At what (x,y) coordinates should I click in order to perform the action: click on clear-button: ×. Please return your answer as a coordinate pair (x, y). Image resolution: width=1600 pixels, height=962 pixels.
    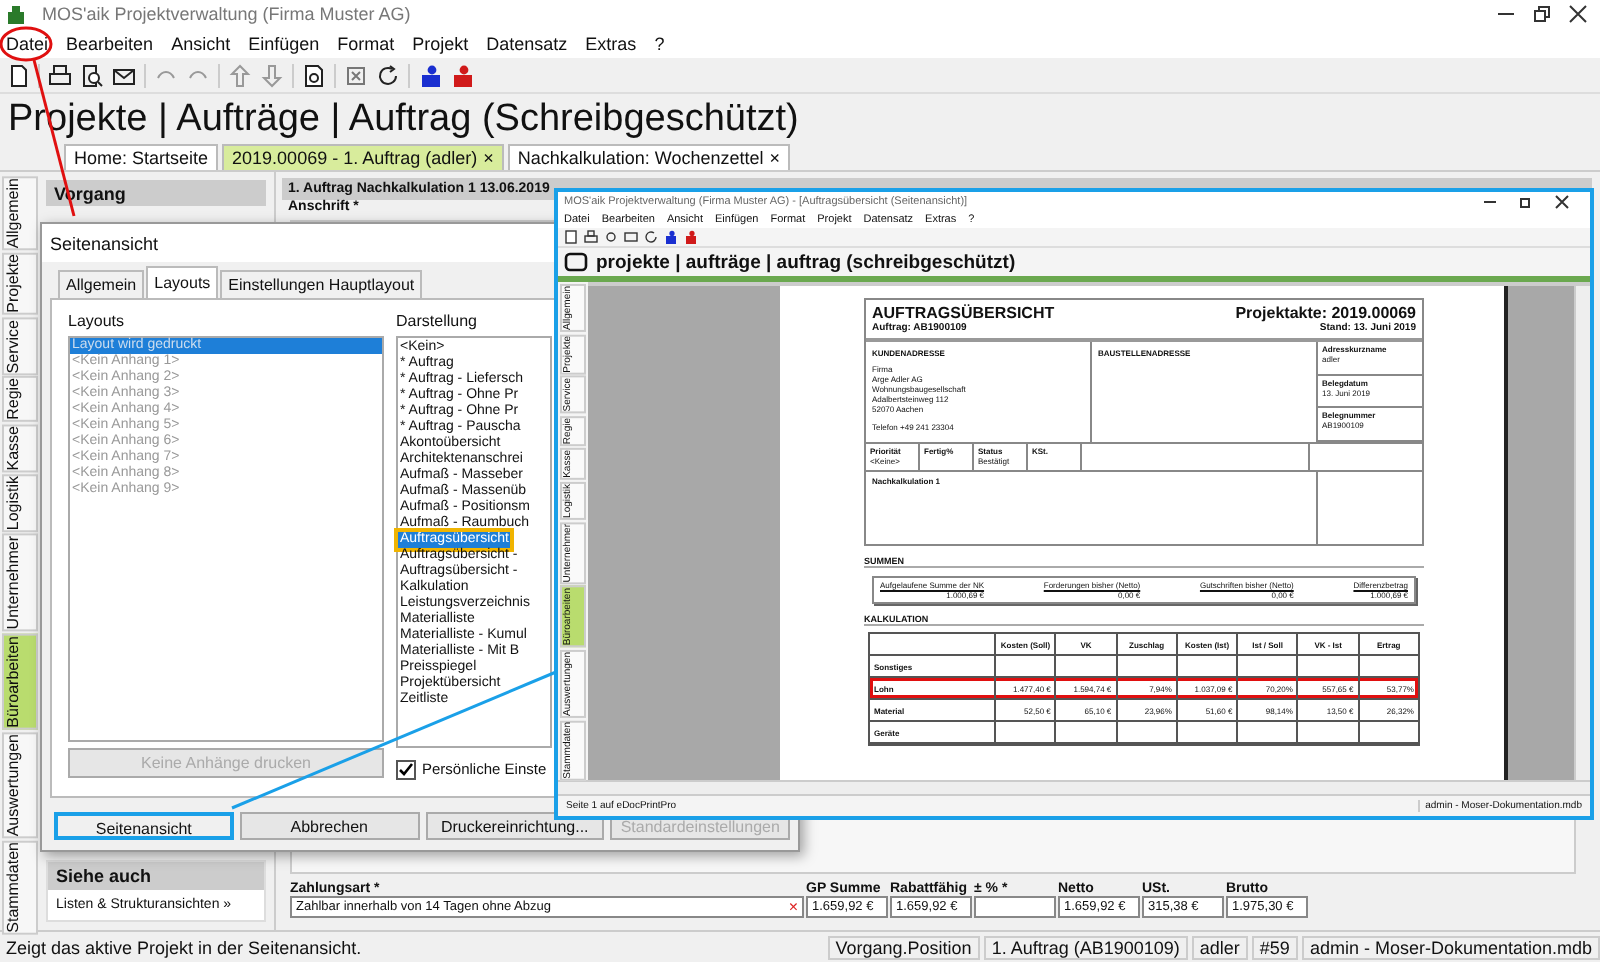
    Looking at the image, I should click on (793, 907).